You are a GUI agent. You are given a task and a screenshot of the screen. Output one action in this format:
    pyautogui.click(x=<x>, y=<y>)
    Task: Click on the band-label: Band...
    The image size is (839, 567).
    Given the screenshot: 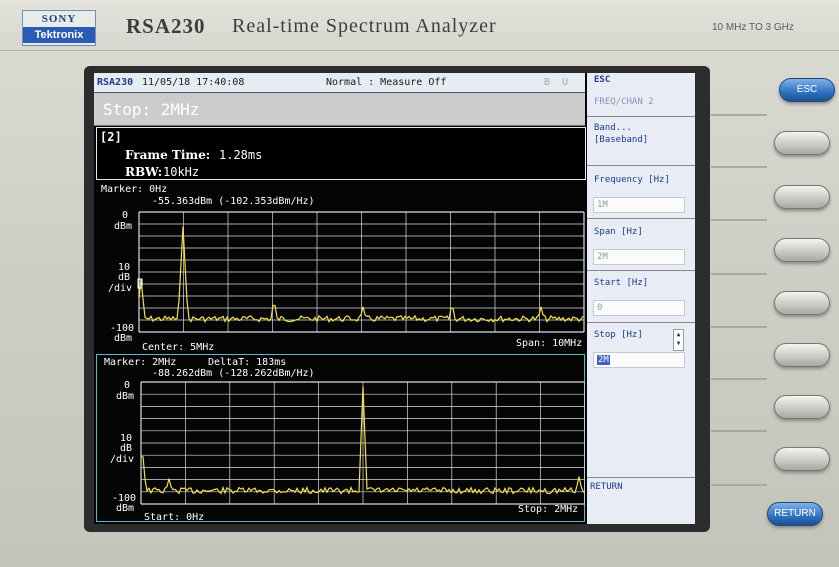 What is the action you would take?
    pyautogui.click(x=613, y=128)
    